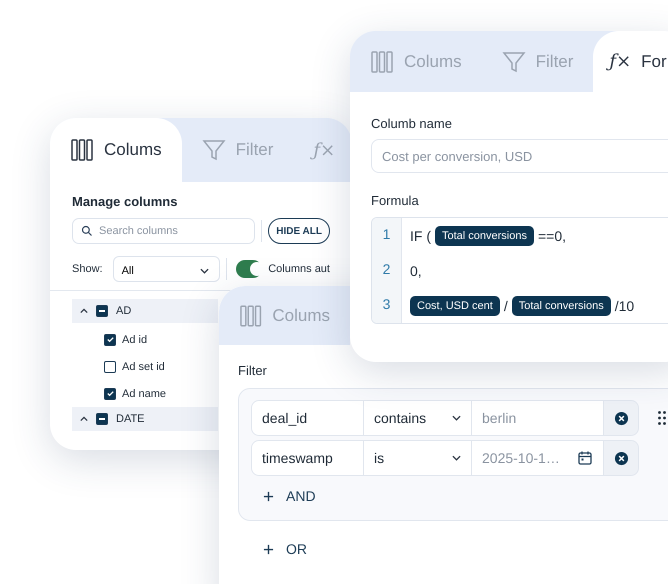  What do you see at coordinates (299, 269) in the screenshot?
I see `toggle-label: Columns aut` at bounding box center [299, 269].